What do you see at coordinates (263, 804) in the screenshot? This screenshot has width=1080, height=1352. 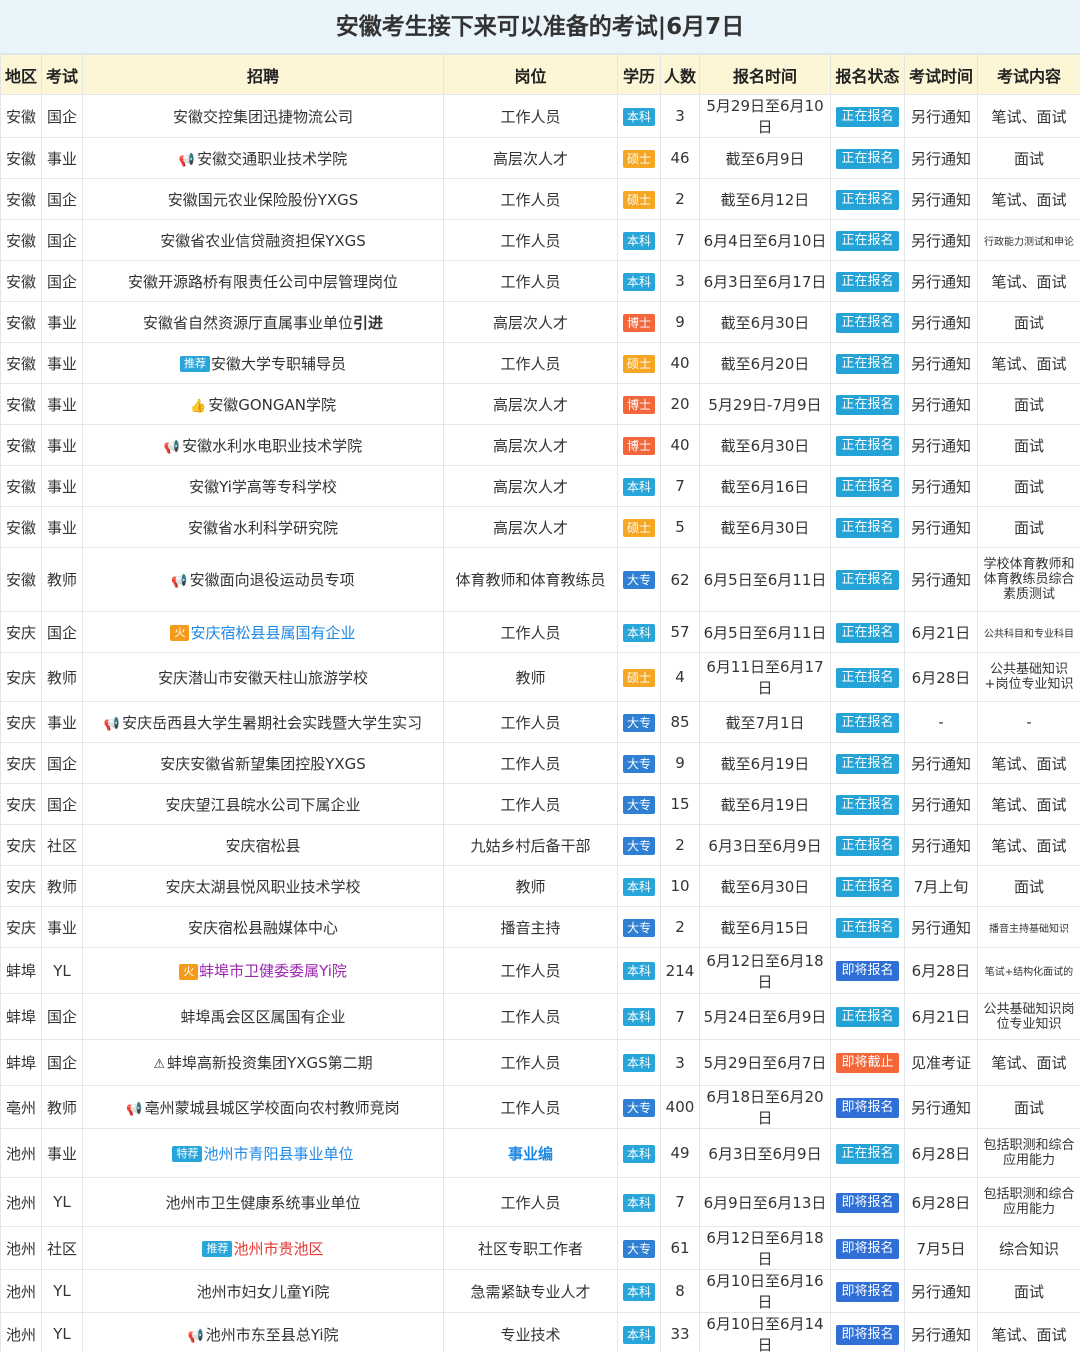 I see `org-cell: 安庆望江县皖水公司下属企业` at bounding box center [263, 804].